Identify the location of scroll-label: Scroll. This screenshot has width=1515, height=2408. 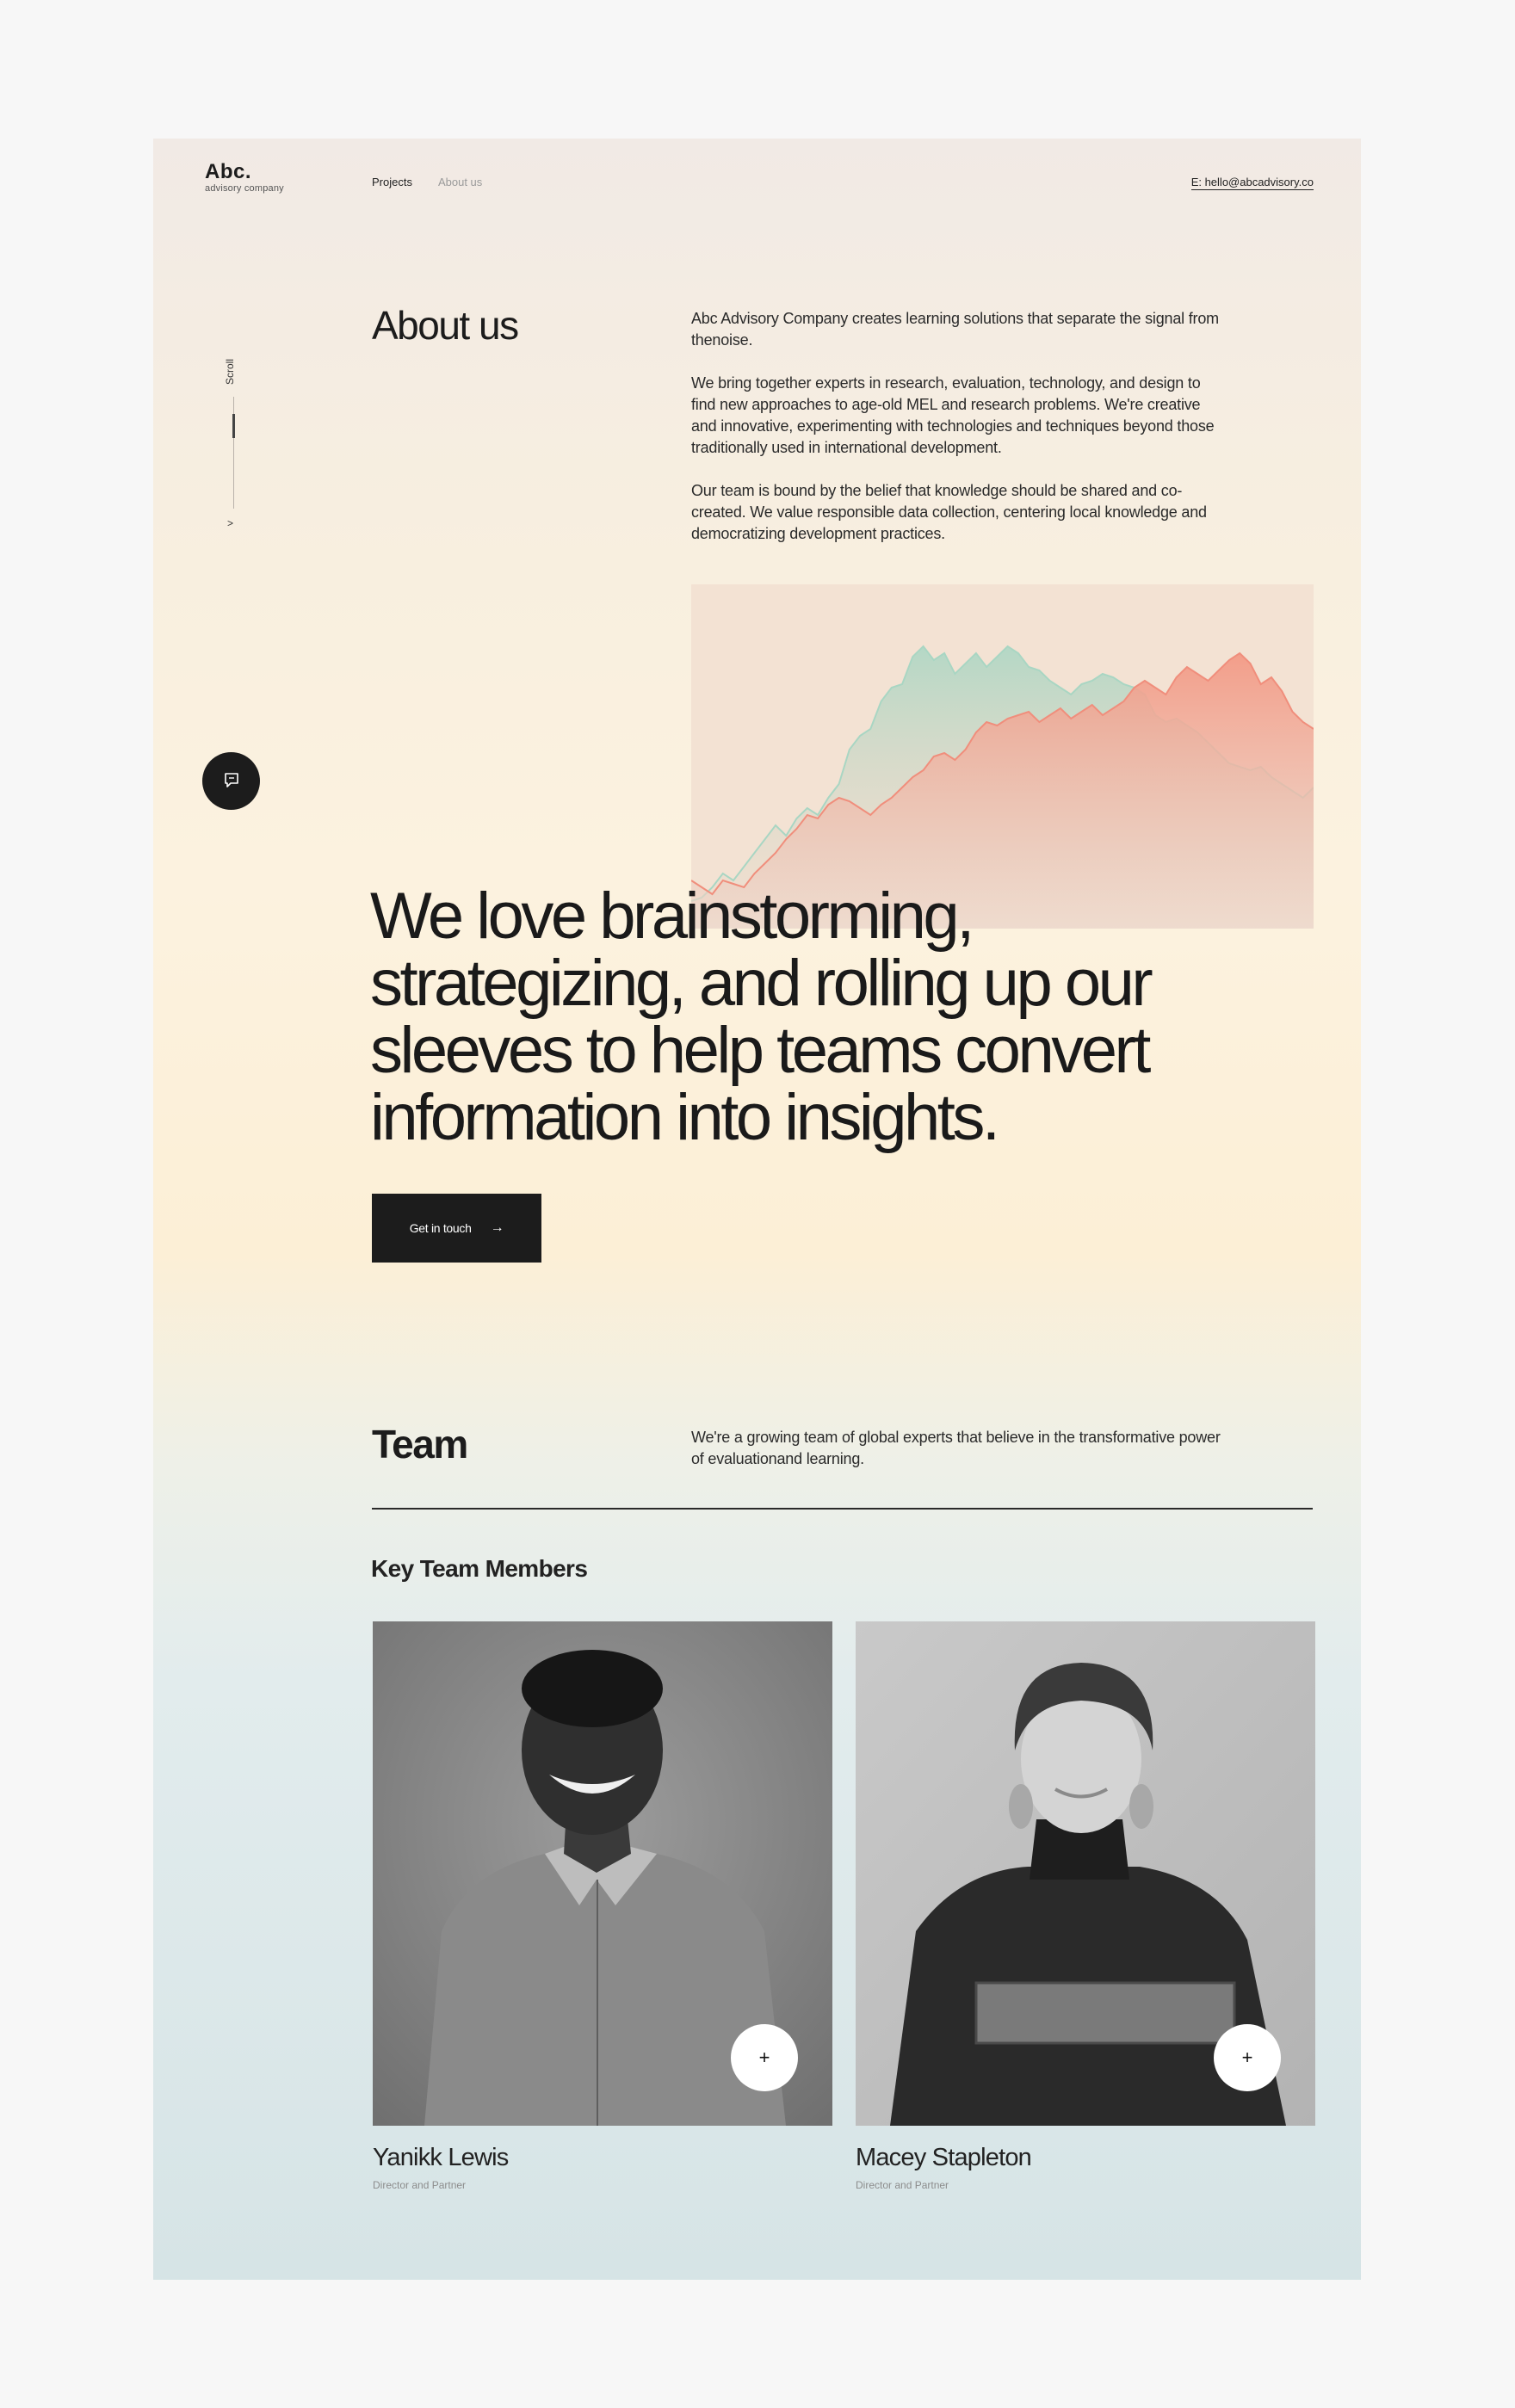
(231, 372).